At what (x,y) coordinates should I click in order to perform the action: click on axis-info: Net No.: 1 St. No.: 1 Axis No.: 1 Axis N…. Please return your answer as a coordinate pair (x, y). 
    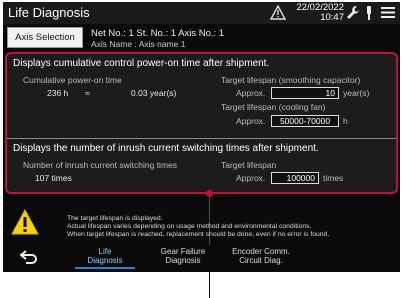
    Looking at the image, I should click on (157, 39).